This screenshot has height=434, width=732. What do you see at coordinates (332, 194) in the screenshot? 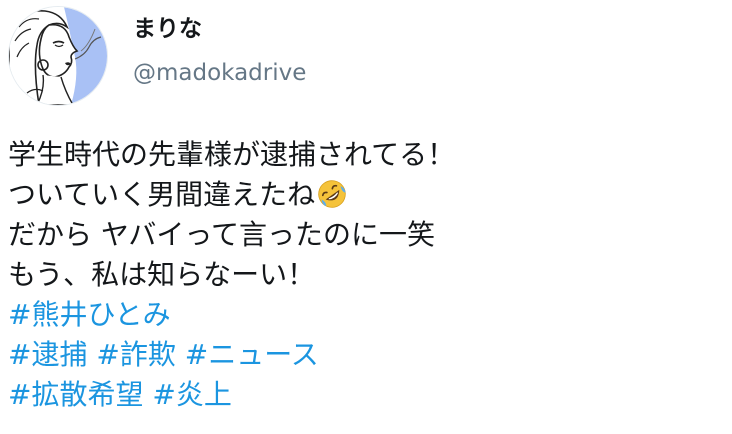
I see `rolling-on-the-floor-laughing-icon` at bounding box center [332, 194].